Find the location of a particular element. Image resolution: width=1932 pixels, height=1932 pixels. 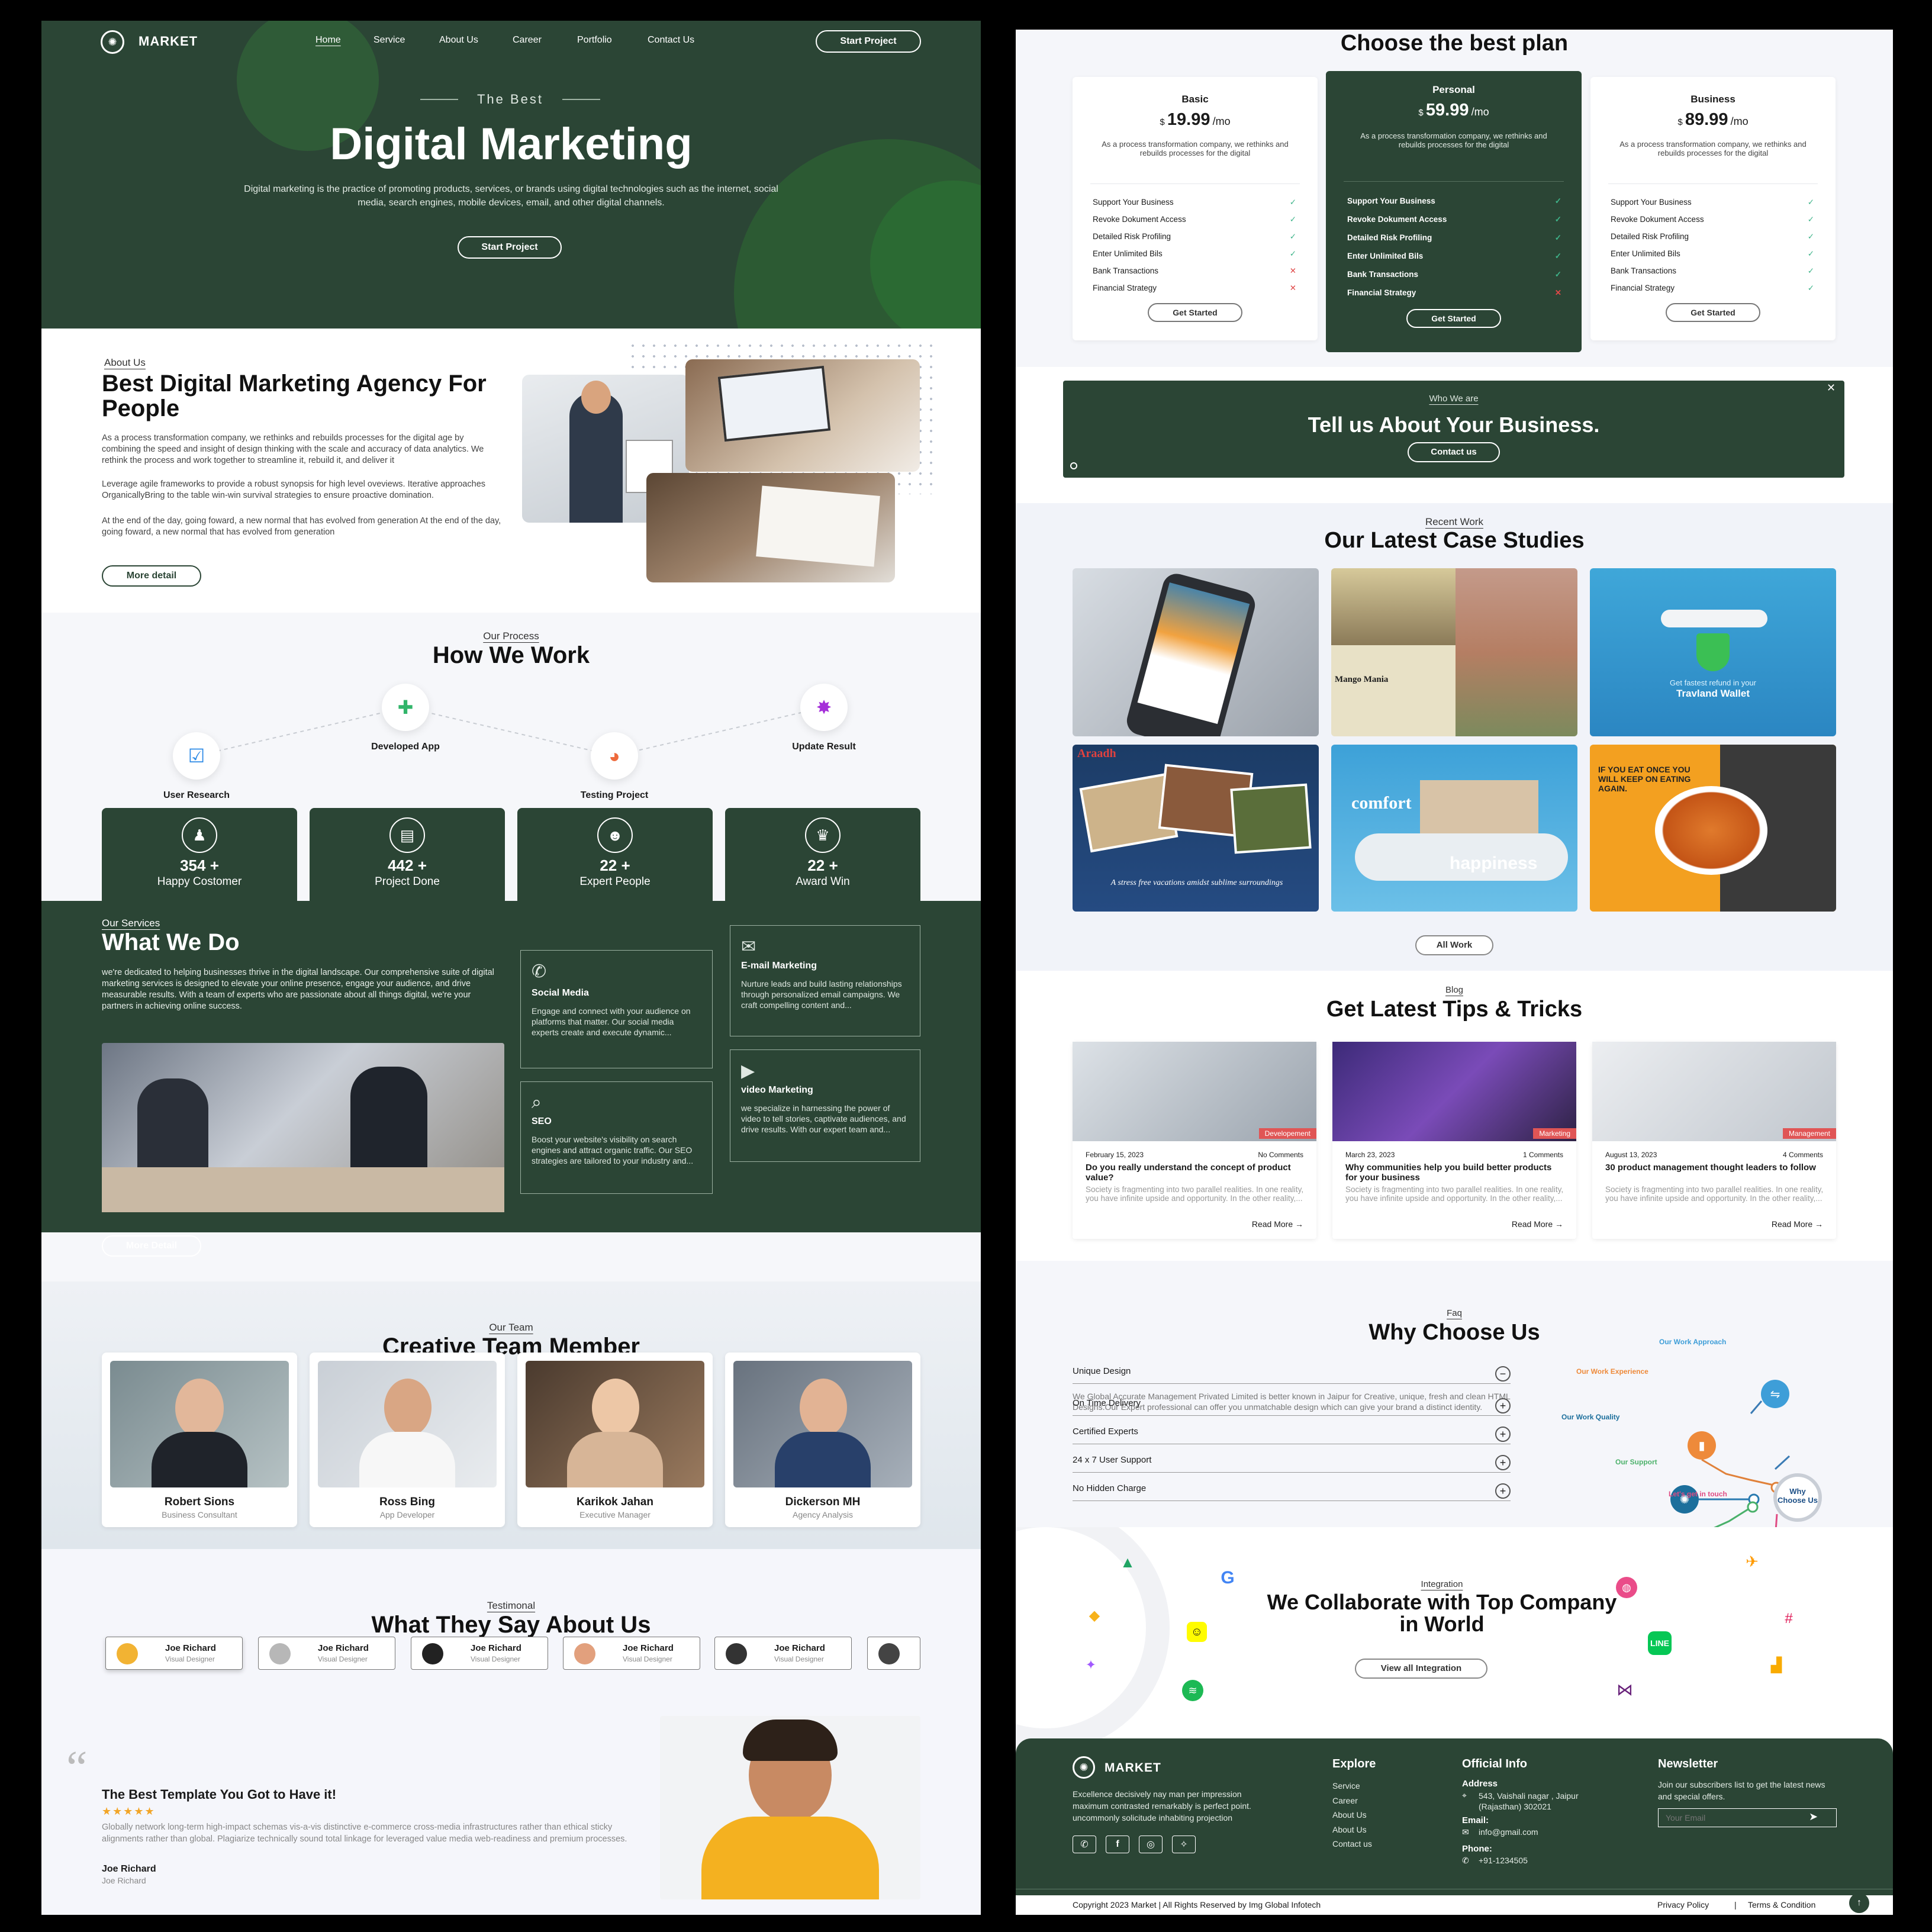

team-photo is located at coordinates (199, 1424).